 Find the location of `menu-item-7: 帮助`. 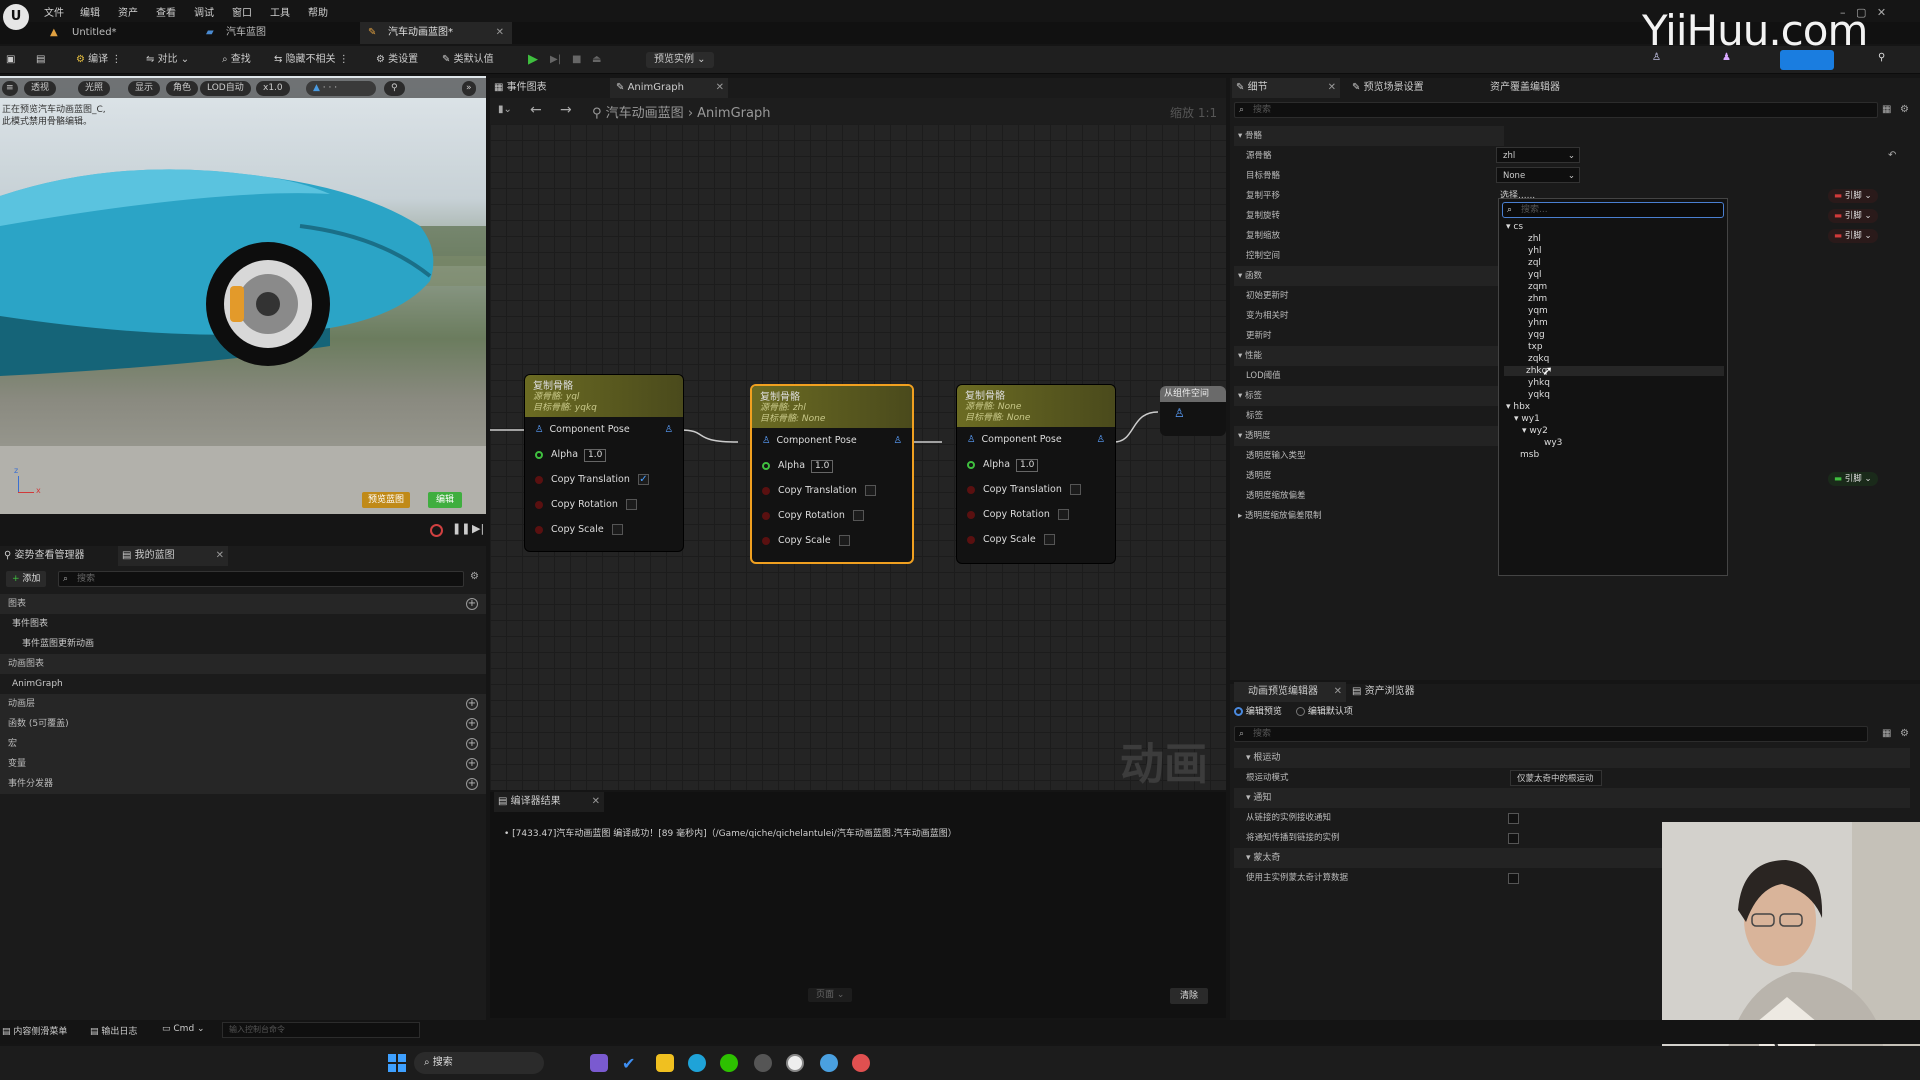

menu-item-7: 帮助 is located at coordinates (318, 11).